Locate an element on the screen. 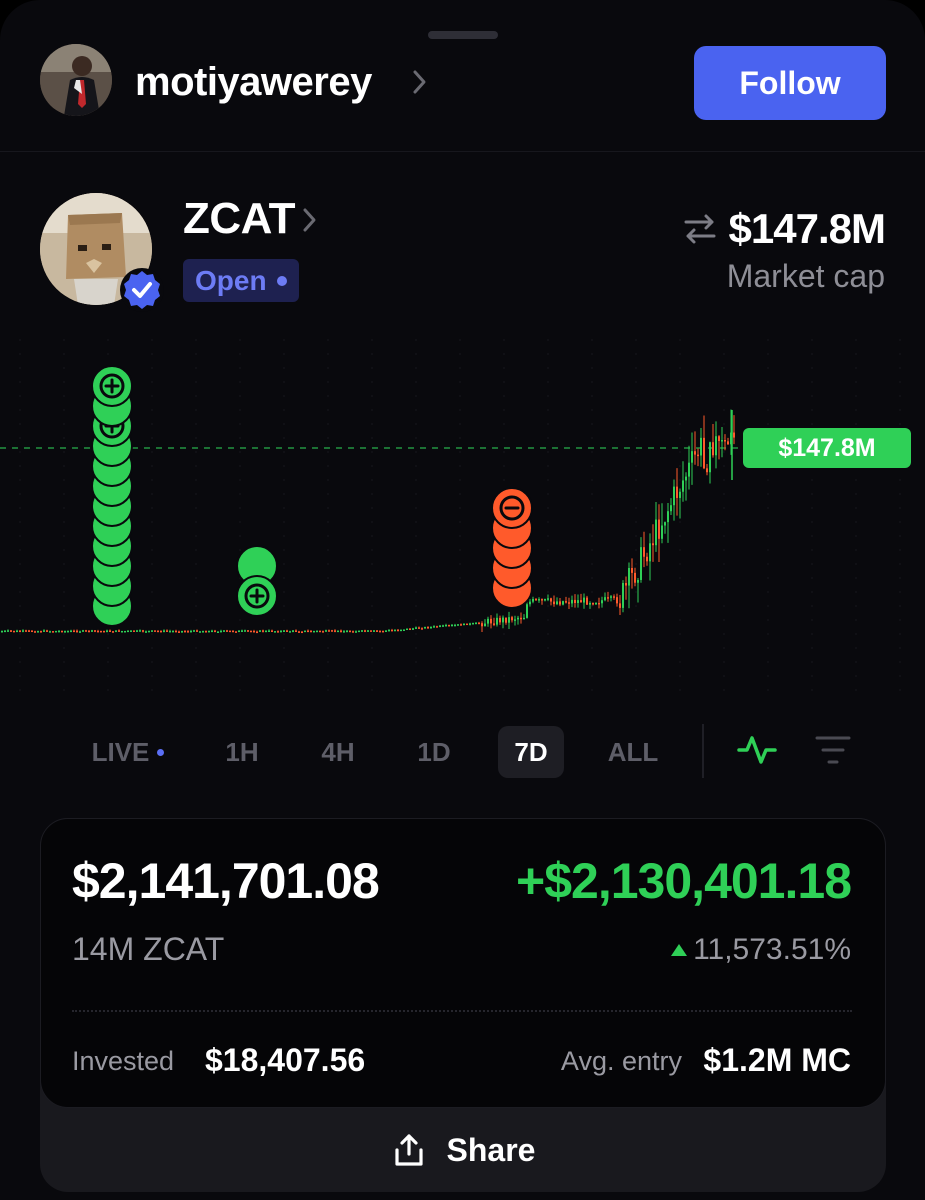 The height and width of the screenshot is (1200, 925). up-triangle-icon is located at coordinates (679, 950).